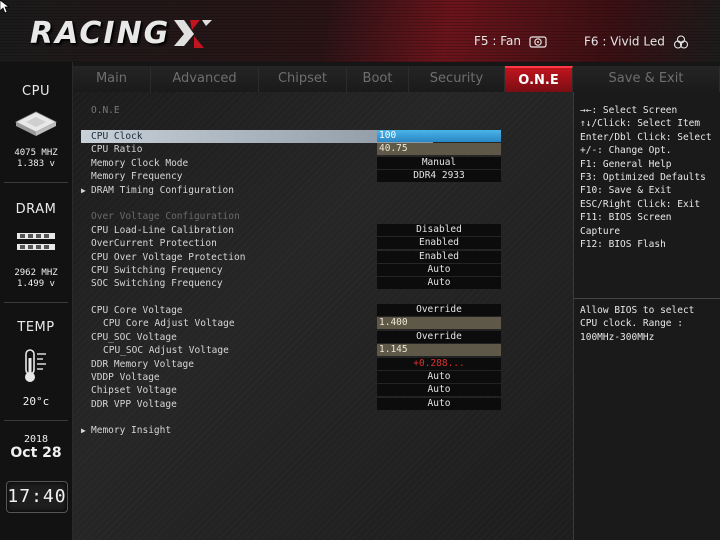 This screenshot has width=720, height=540. What do you see at coordinates (538, 41) in the screenshot?
I see `fan-icon` at bounding box center [538, 41].